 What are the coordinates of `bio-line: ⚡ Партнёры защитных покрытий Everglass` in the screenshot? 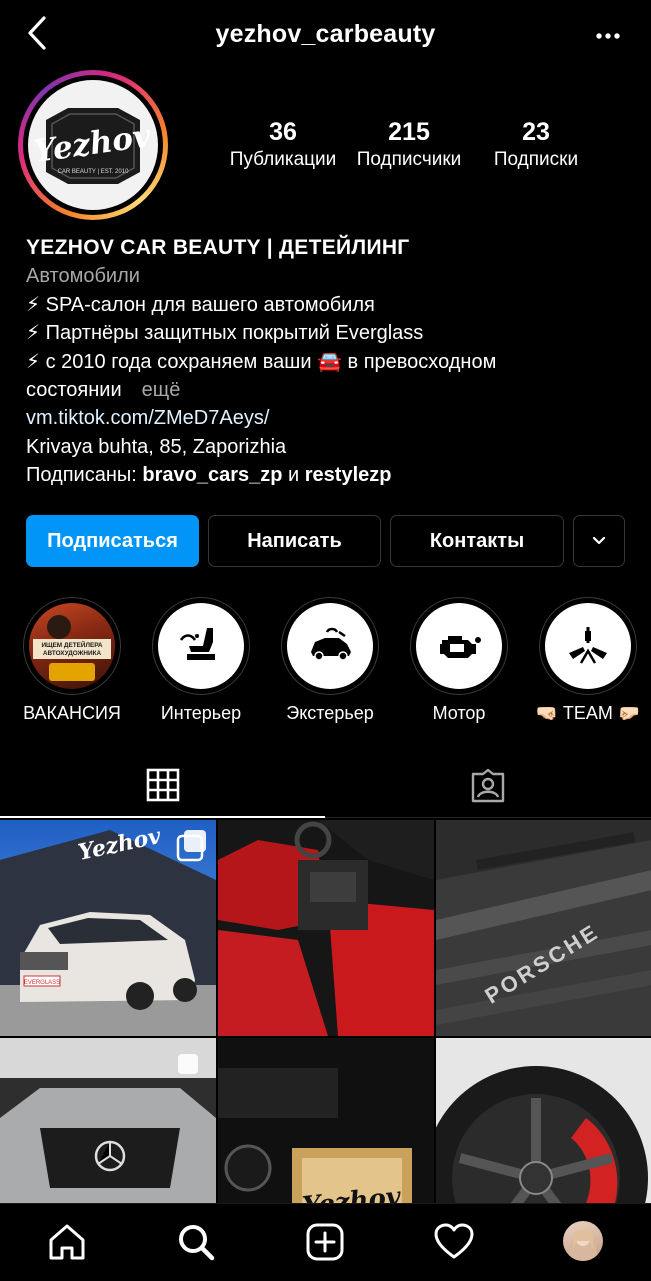 It's located at (225, 333).